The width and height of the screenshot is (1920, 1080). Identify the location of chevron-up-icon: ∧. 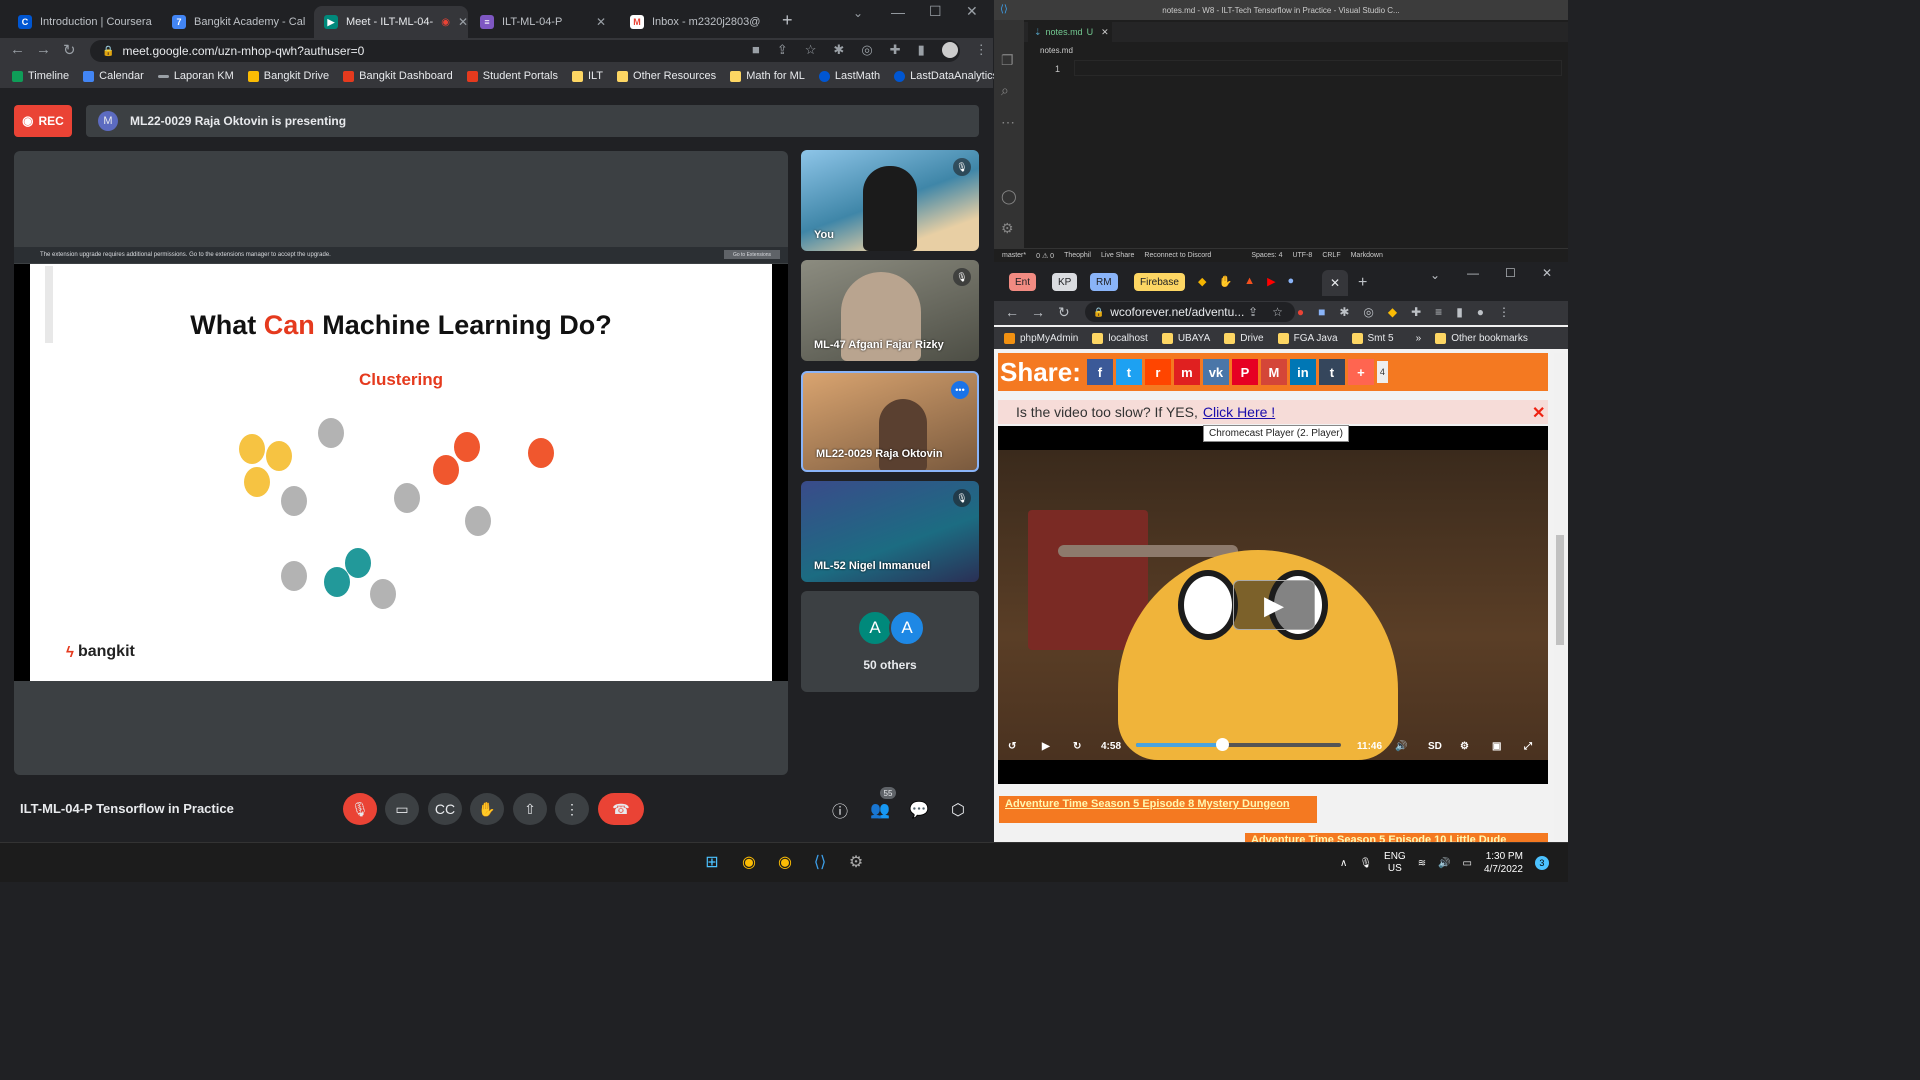
(1343, 863).